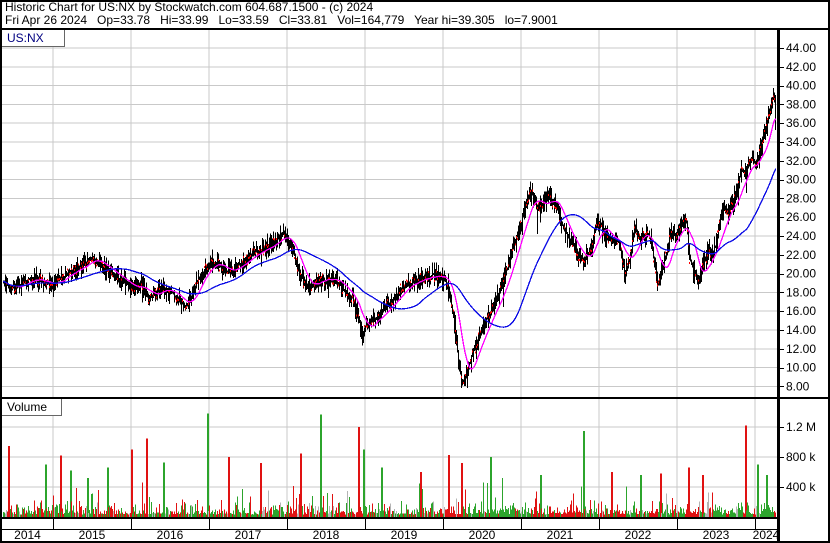 This screenshot has height=543, width=830. What do you see at coordinates (801, 311) in the screenshot?
I see `price-axis-label: 16.00` at bounding box center [801, 311].